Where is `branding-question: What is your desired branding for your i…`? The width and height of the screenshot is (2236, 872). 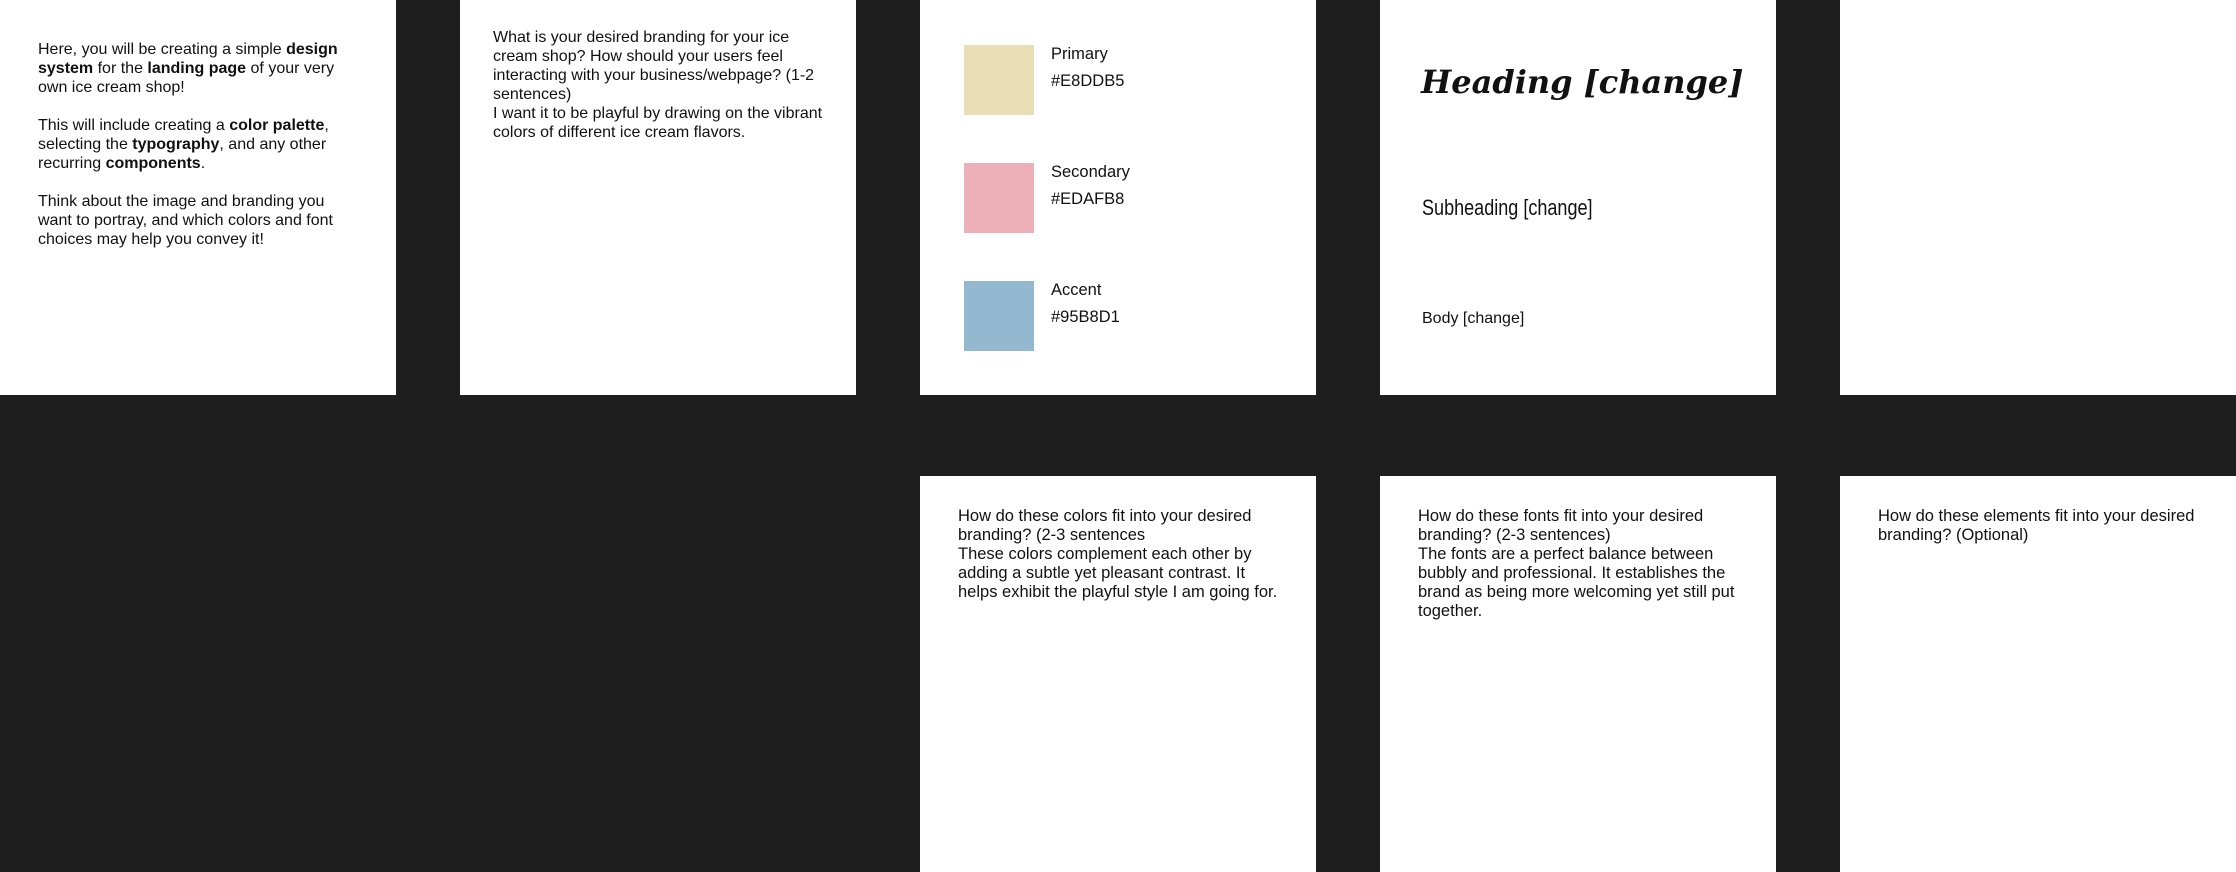 branding-question: What is your desired branding for your i… is located at coordinates (654, 66).